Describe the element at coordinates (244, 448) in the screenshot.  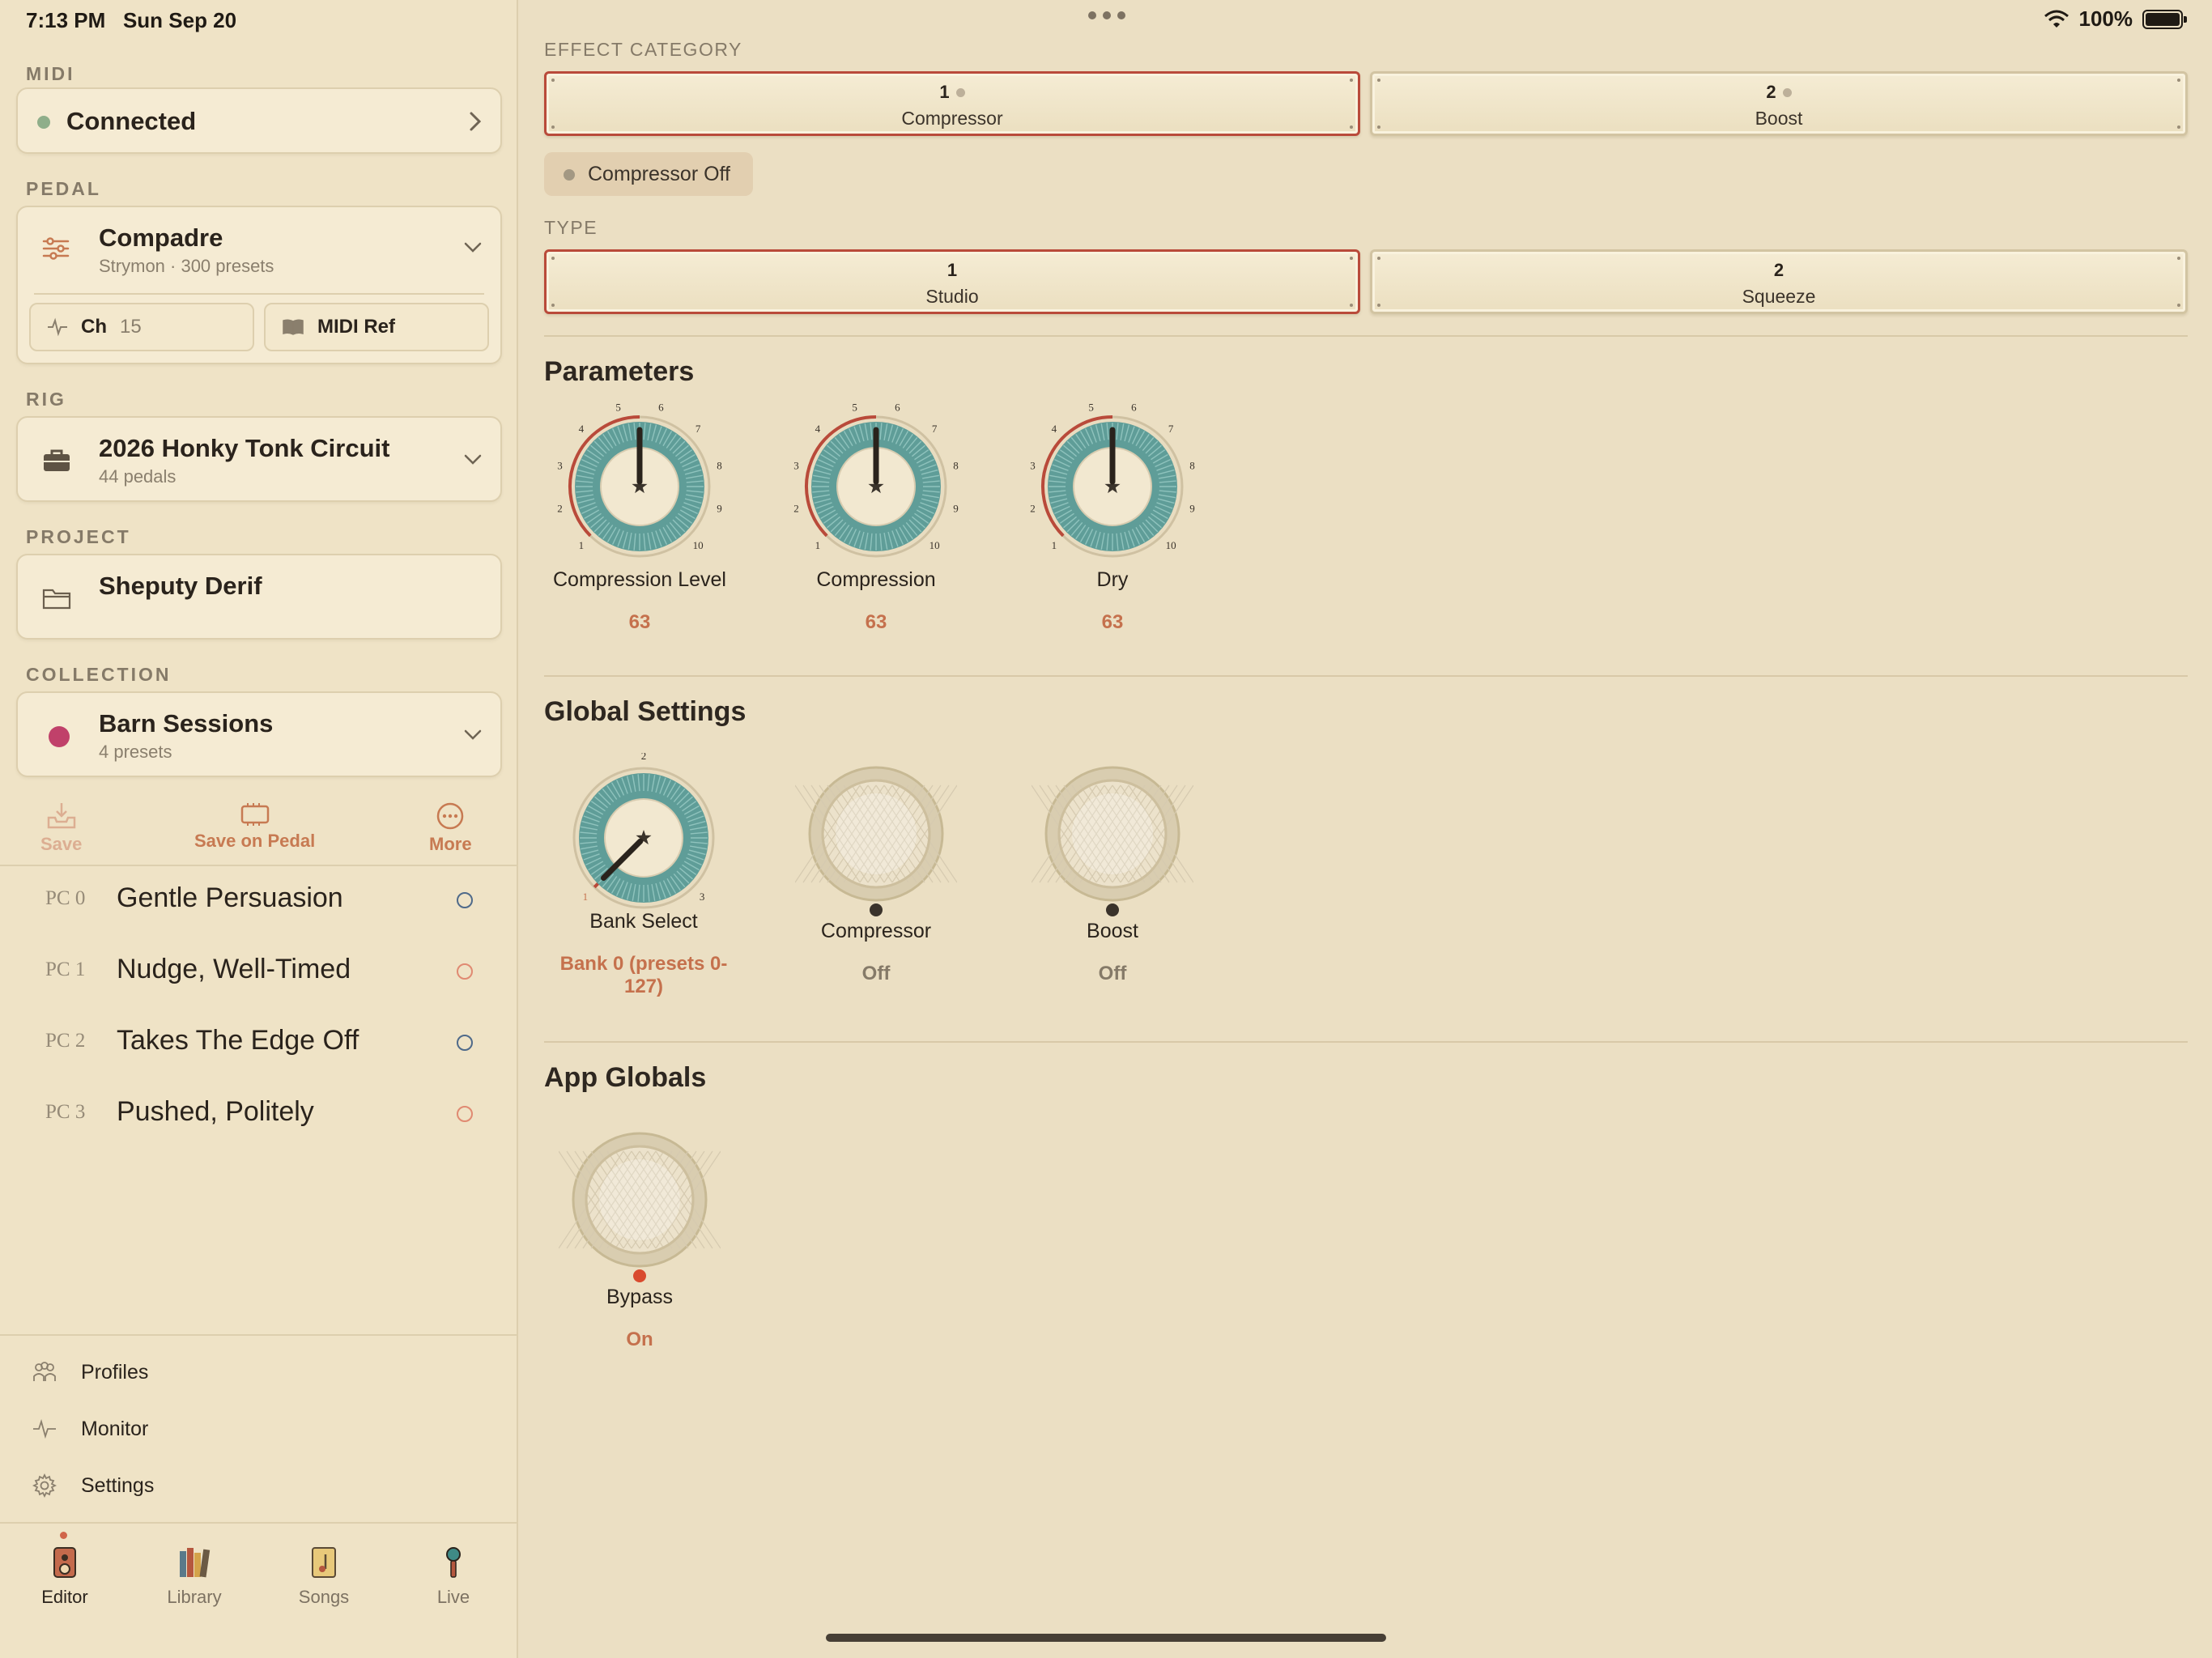
I see `rig-name: 2026 Honky Tonk Circuit` at that location.